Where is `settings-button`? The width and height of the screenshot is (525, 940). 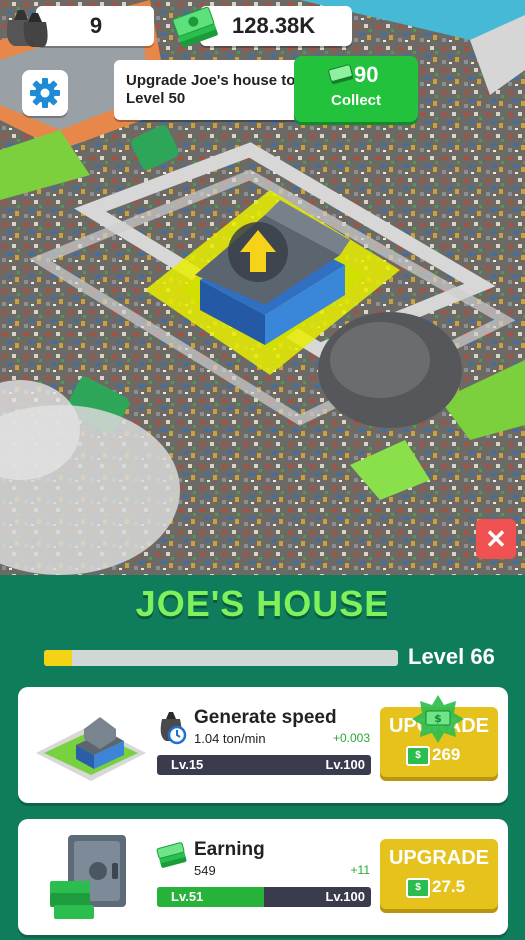 settings-button is located at coordinates (45, 93).